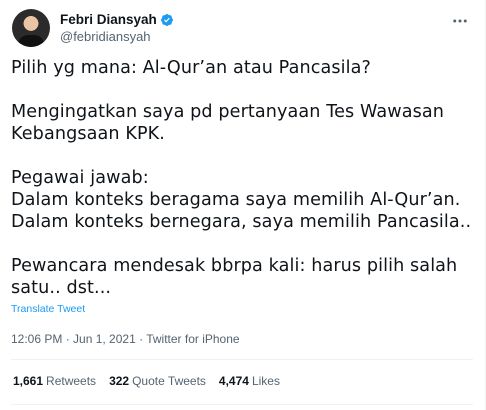 This screenshot has height=410, width=486. I want to click on retweets-stat: 1,661 Retweets, so click(54, 381).